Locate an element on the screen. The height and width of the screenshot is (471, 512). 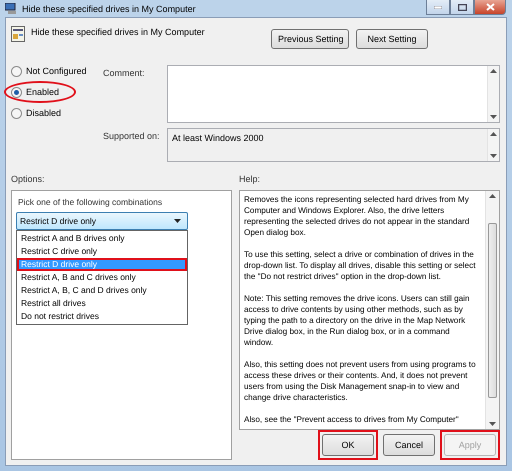
scroll-thumb is located at coordinates (492, 310).